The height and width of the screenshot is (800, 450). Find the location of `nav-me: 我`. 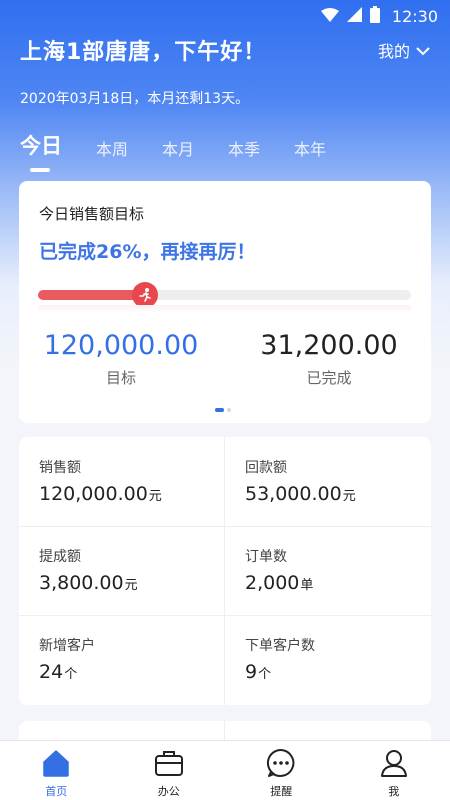

nav-me: 我 is located at coordinates (394, 770).